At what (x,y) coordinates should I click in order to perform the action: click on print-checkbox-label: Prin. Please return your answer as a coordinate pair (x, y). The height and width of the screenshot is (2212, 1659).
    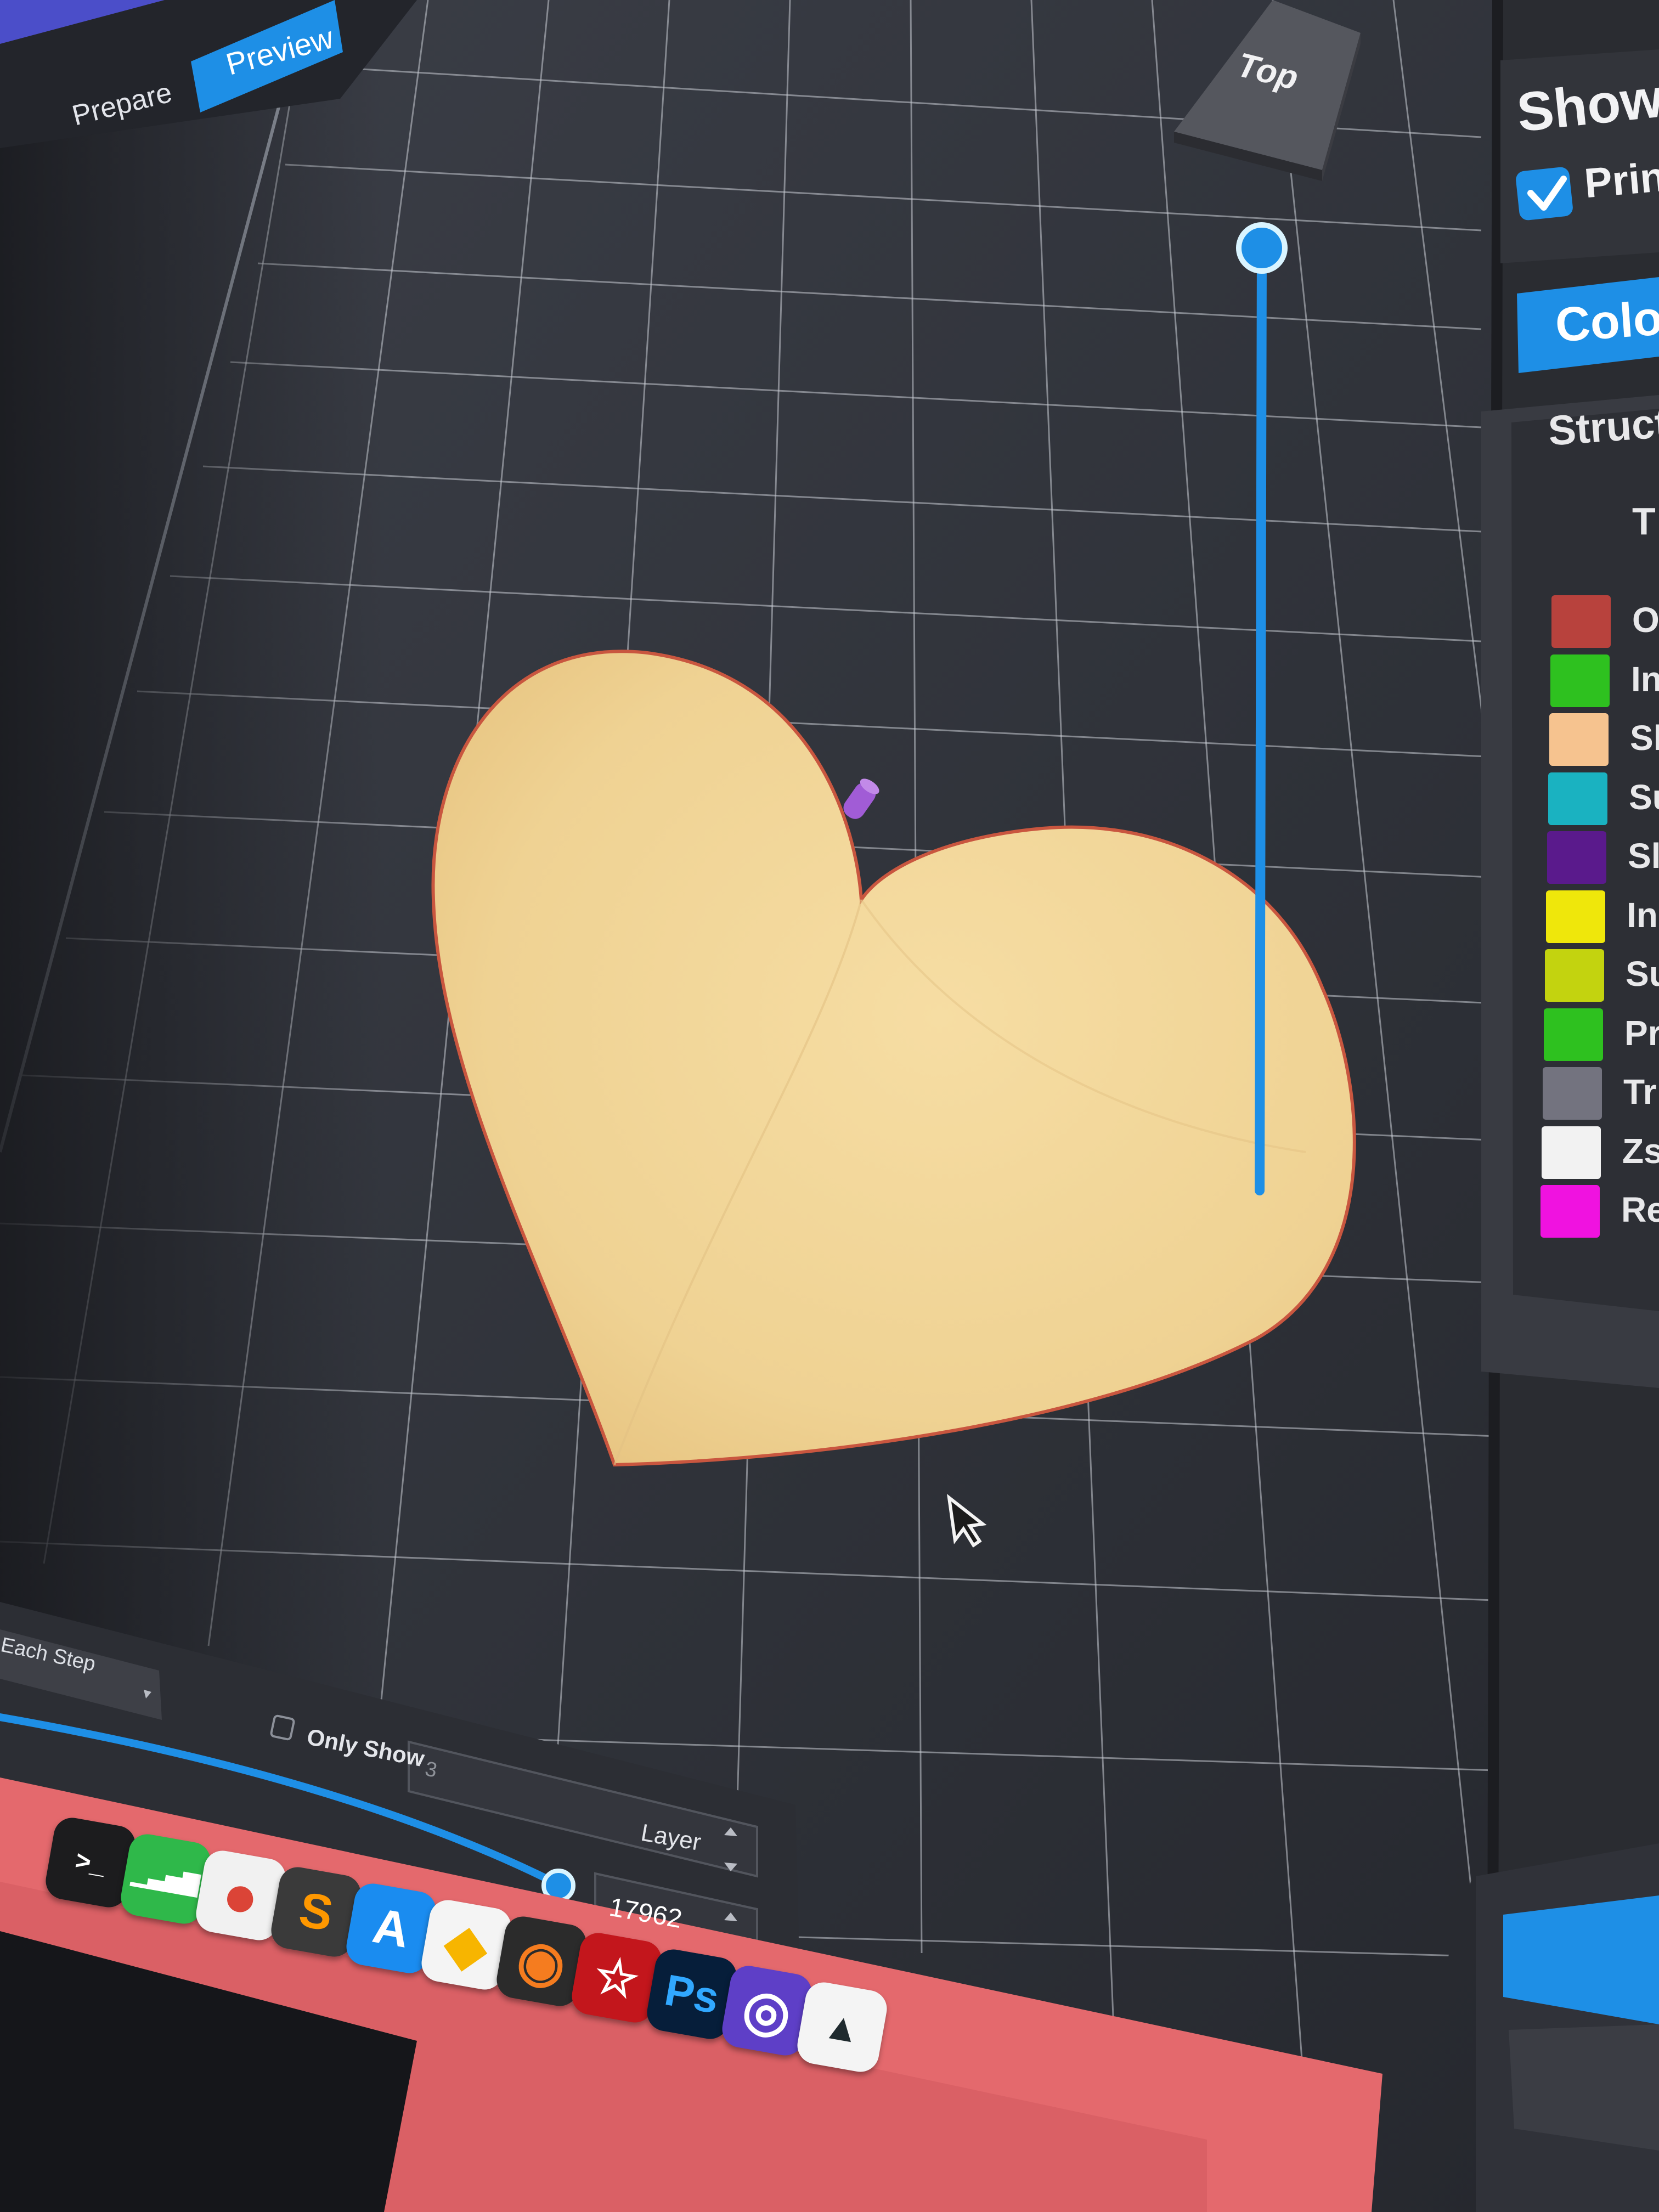
    Looking at the image, I should click on (1620, 180).